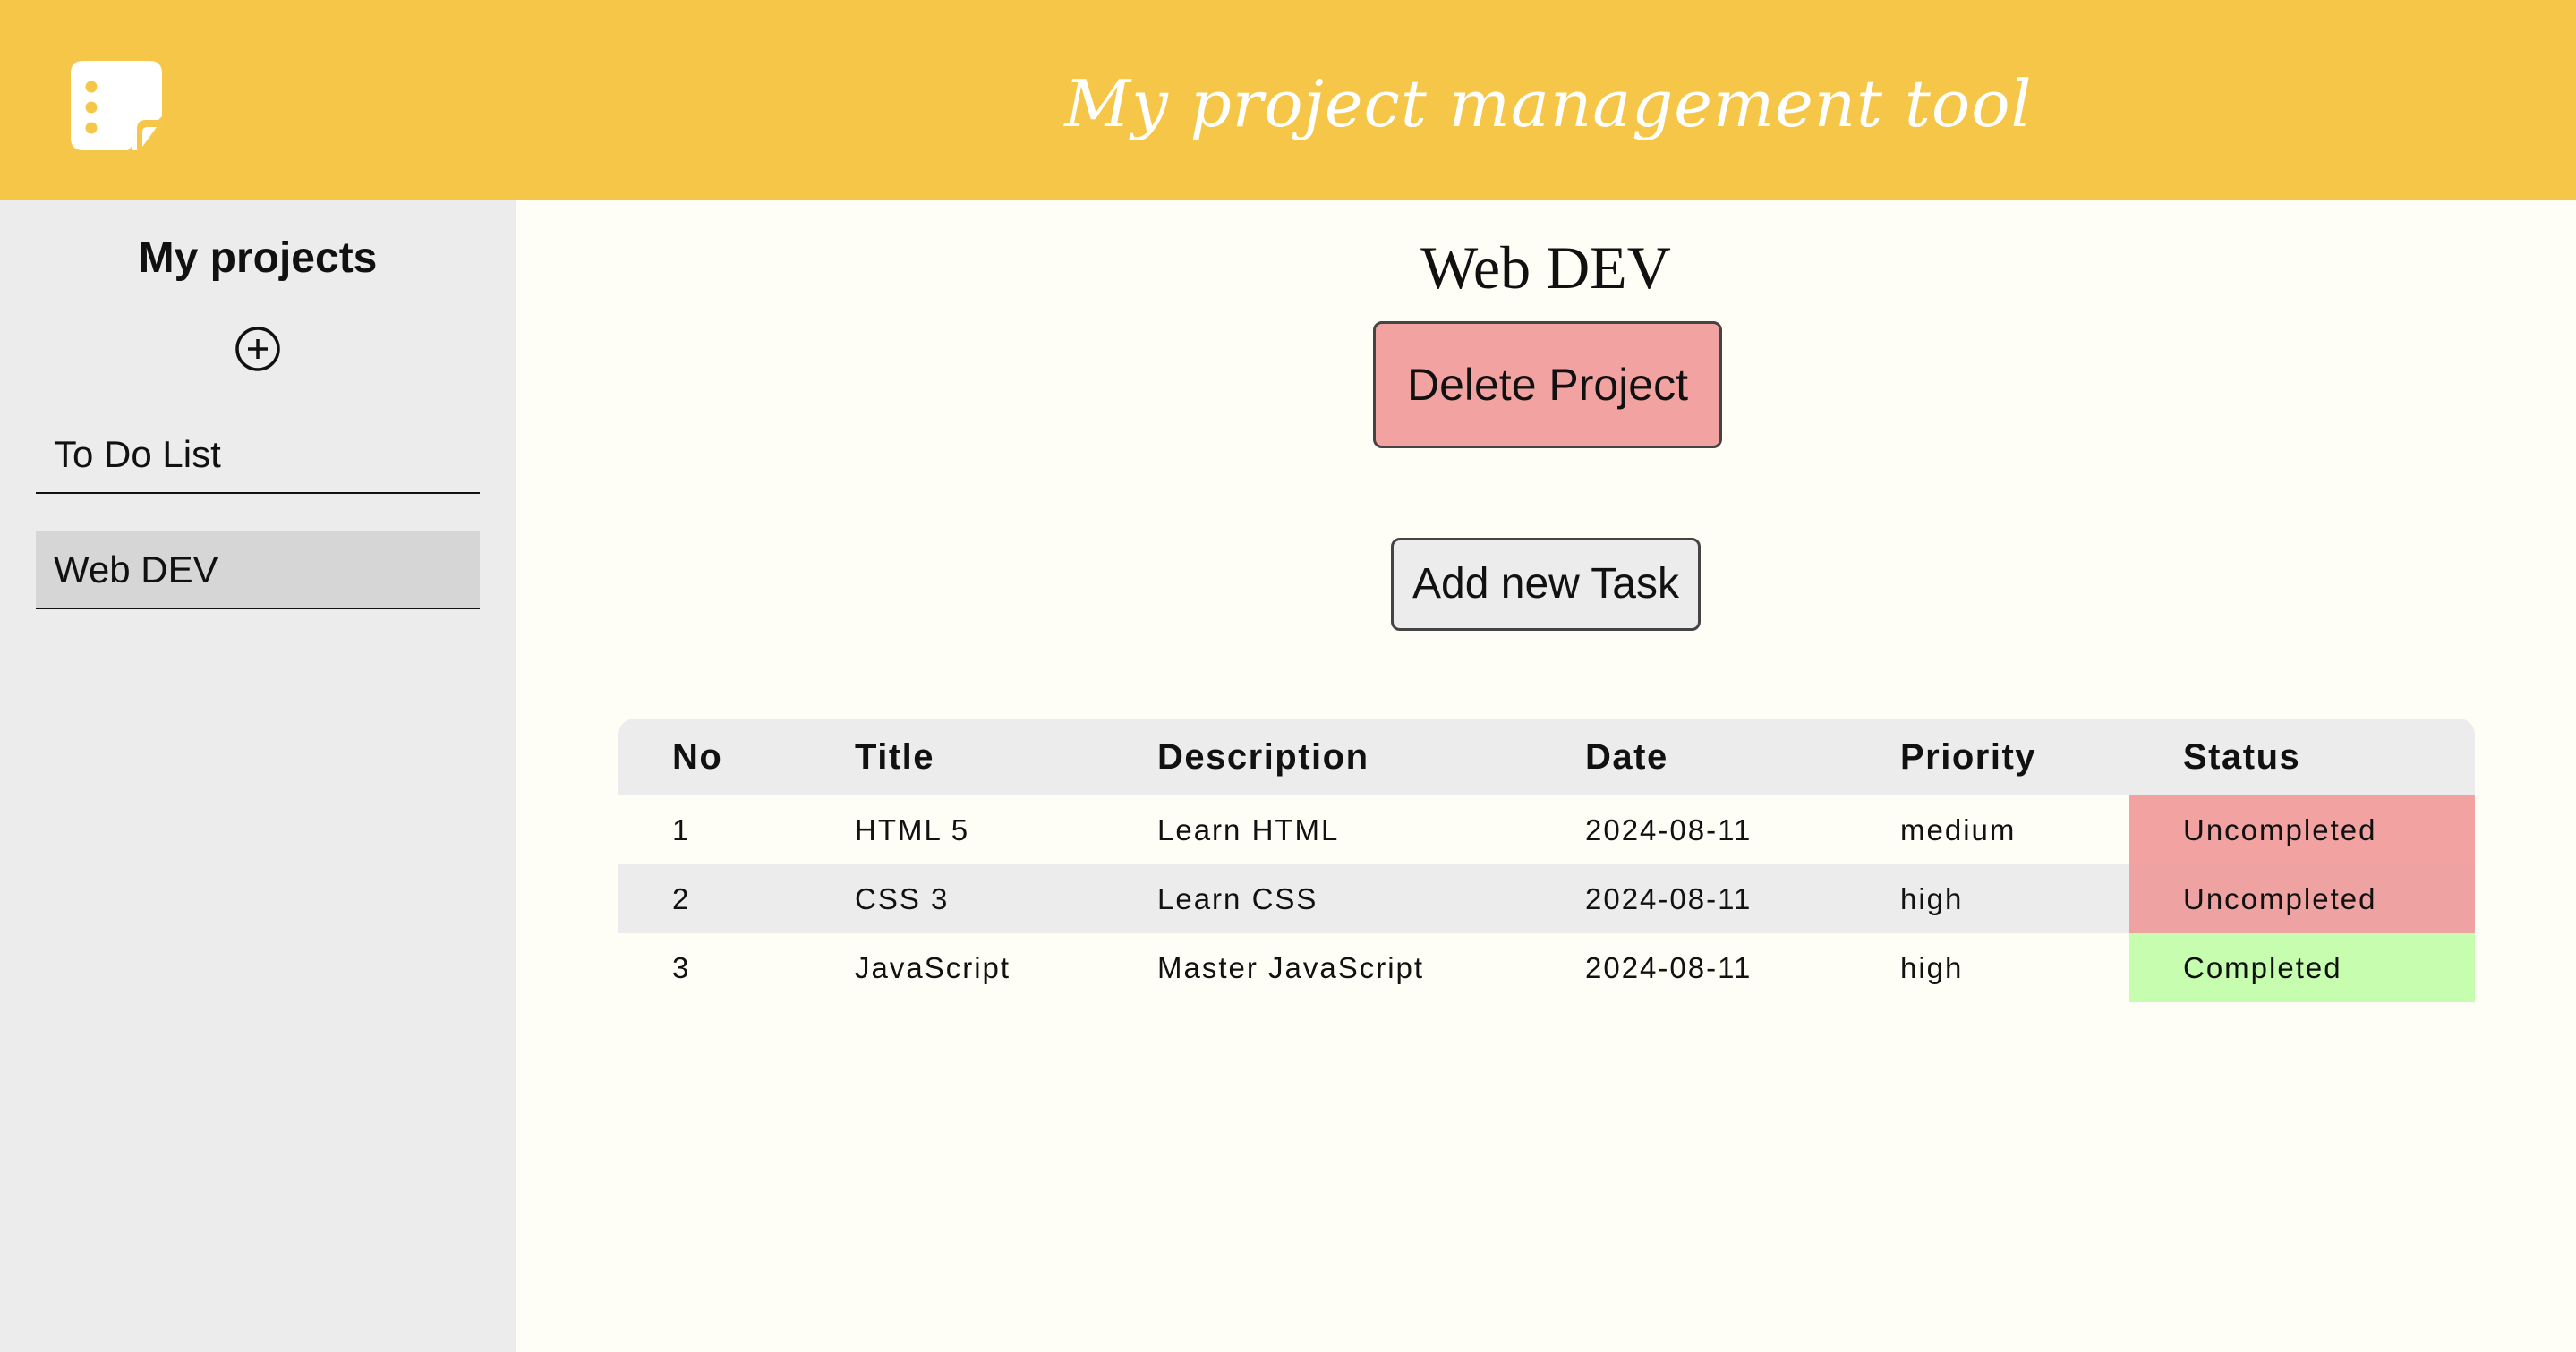  What do you see at coordinates (933, 967) in the screenshot?
I see `cell-title: JavaScript` at bounding box center [933, 967].